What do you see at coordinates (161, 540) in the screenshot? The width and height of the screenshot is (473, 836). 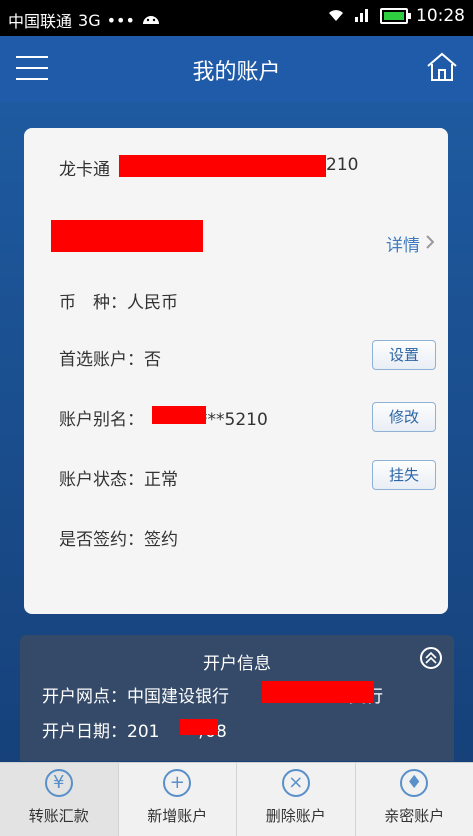 I see `signed-value: 签约` at bounding box center [161, 540].